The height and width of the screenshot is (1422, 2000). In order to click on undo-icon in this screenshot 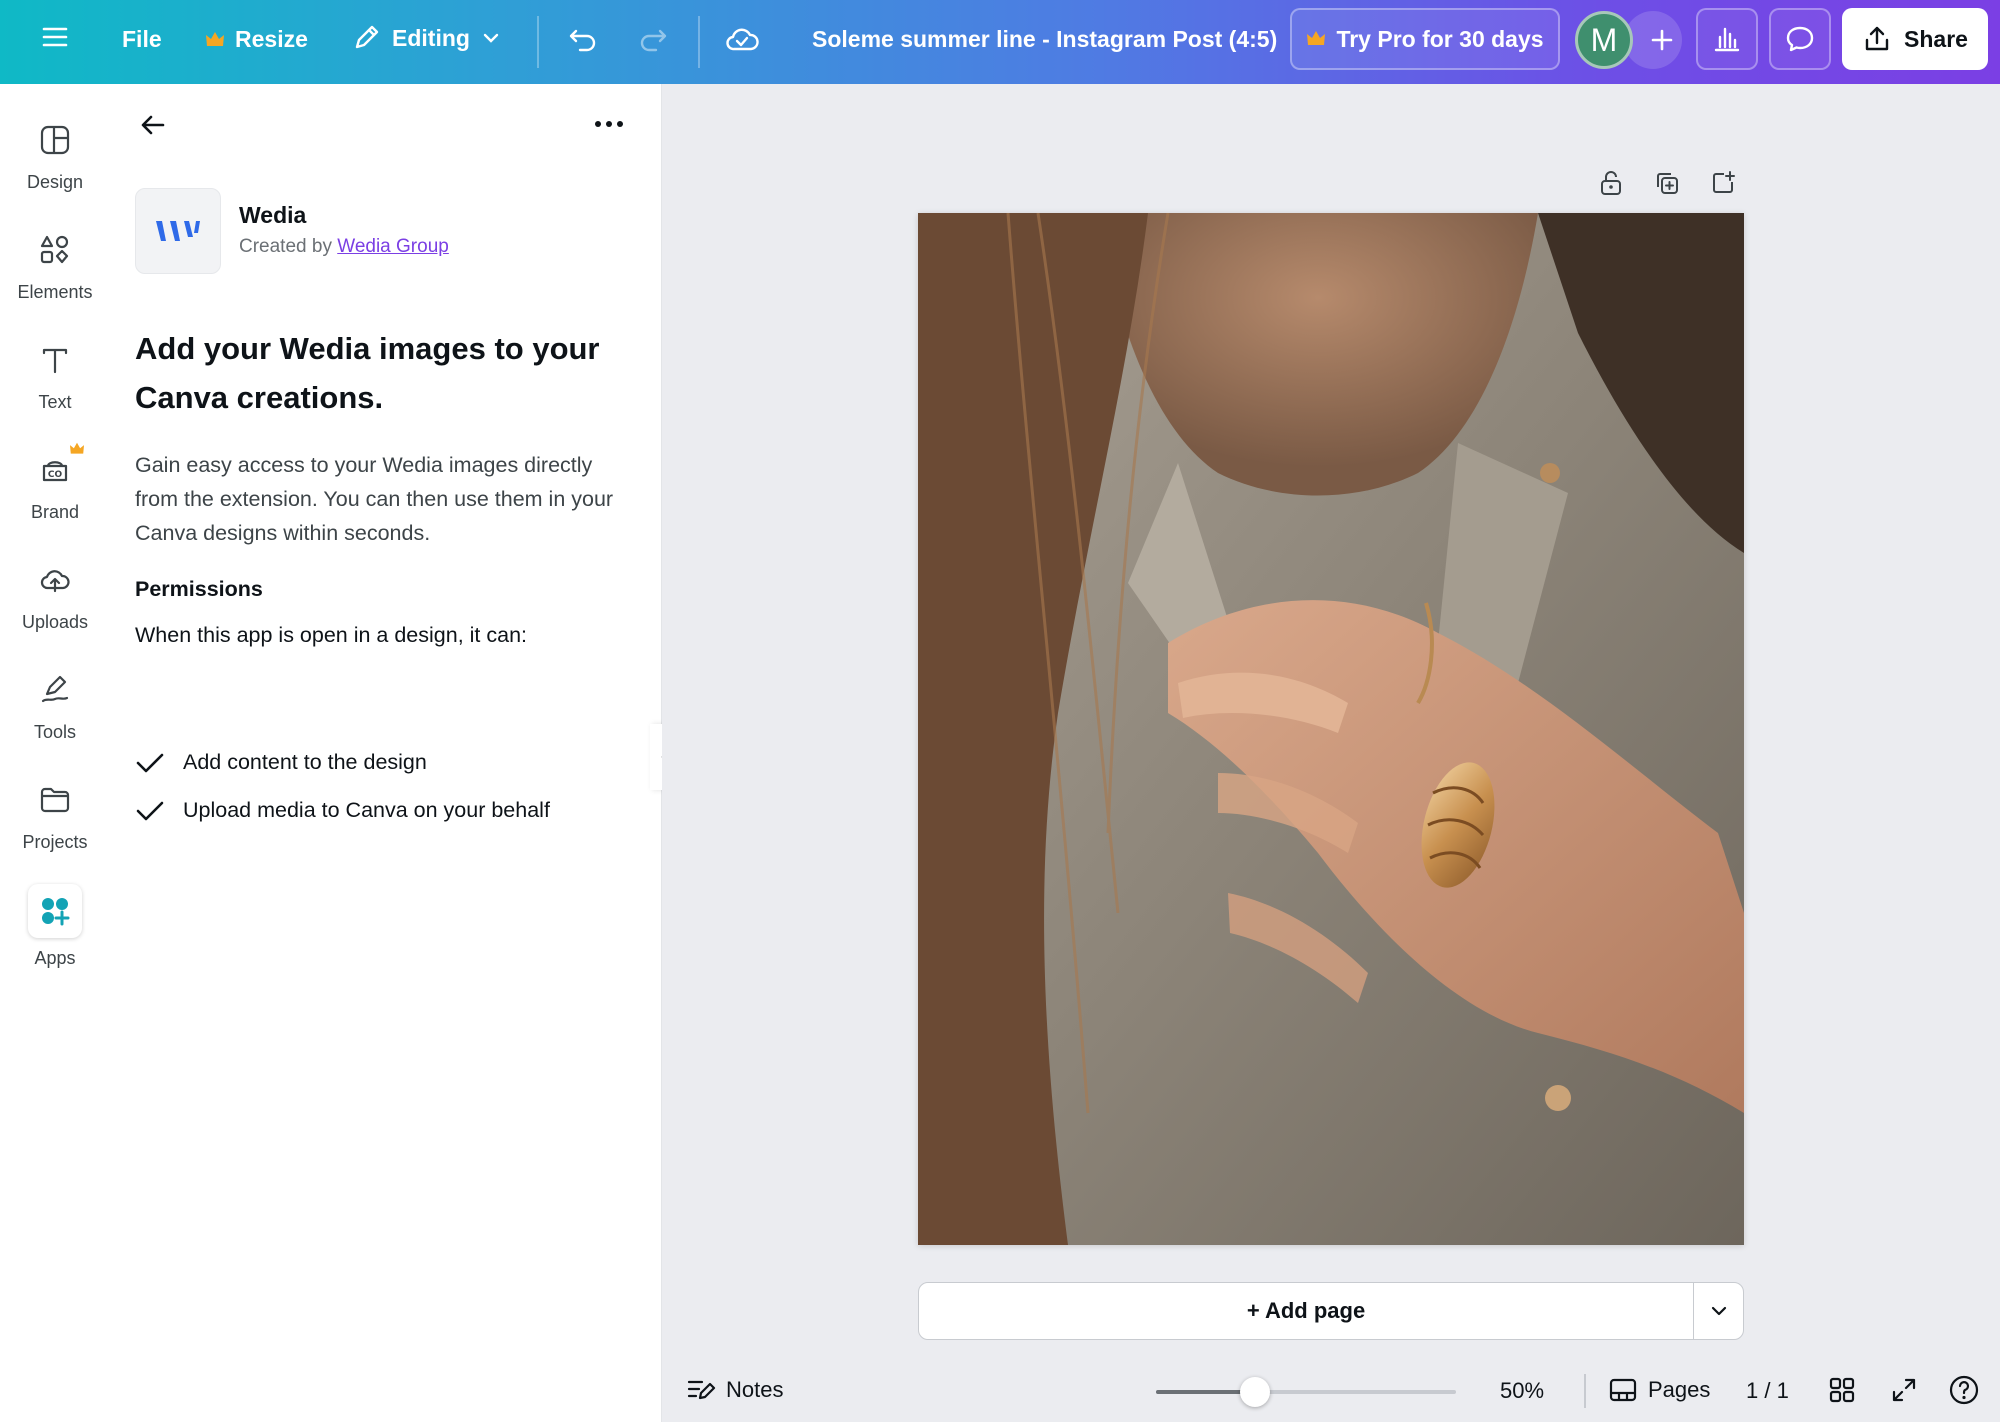, I will do `click(582, 40)`.